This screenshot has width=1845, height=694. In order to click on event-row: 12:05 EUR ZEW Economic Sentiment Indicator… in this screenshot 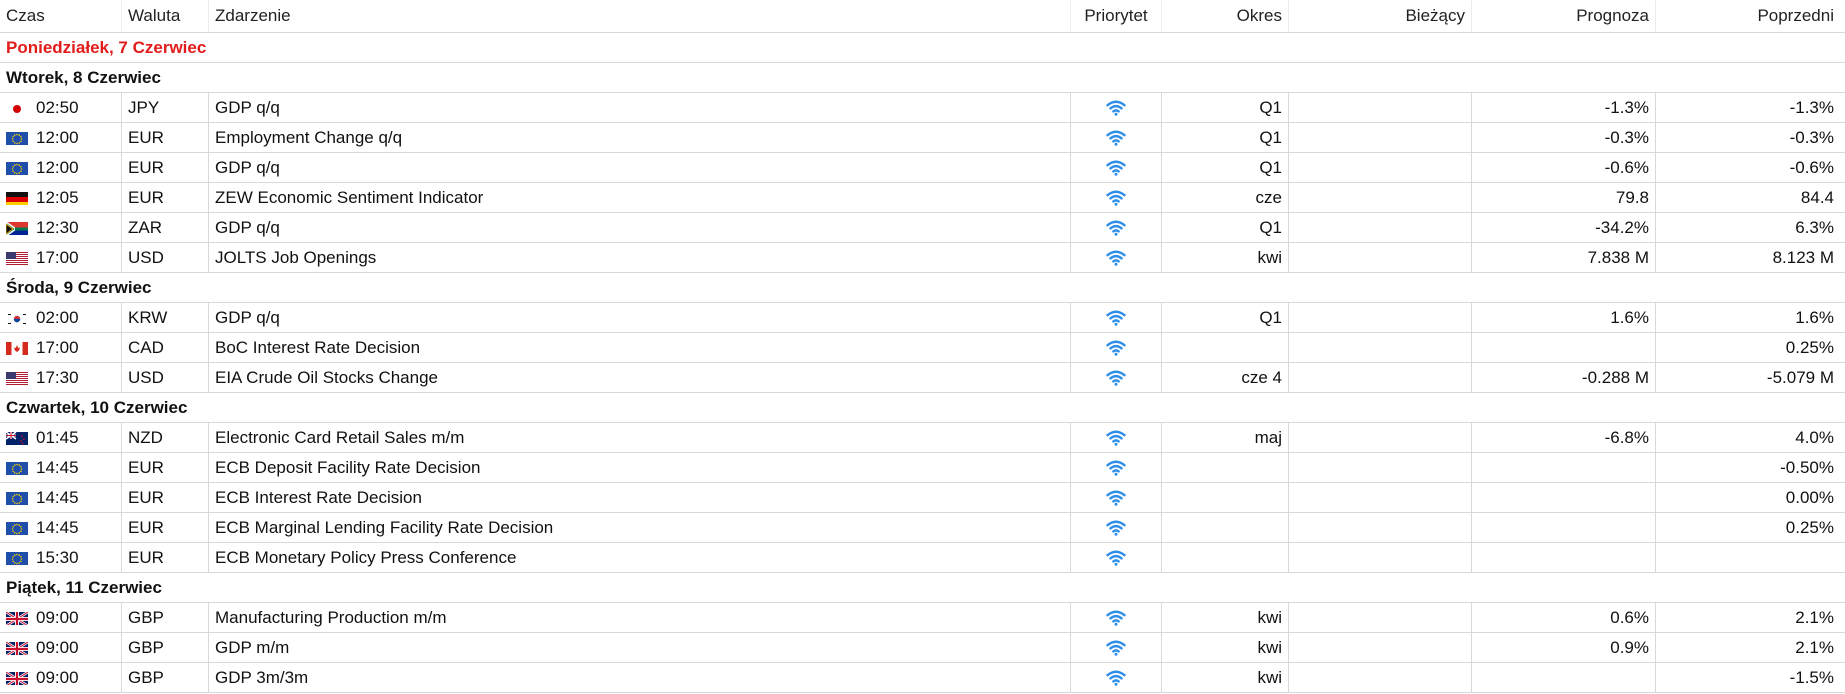, I will do `click(922, 198)`.